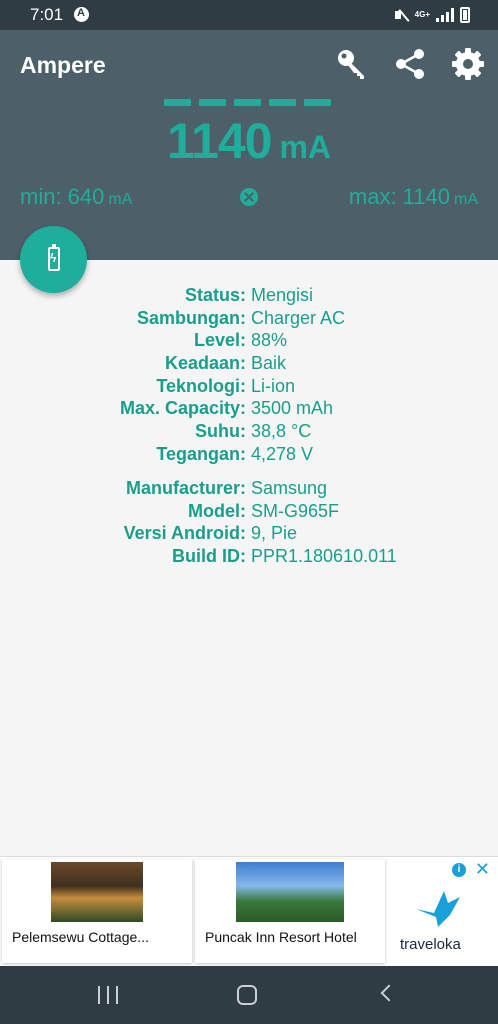 The width and height of the screenshot is (498, 1024). What do you see at coordinates (249, 488) in the screenshot?
I see `info-row: Manufacturer: Samsung` at bounding box center [249, 488].